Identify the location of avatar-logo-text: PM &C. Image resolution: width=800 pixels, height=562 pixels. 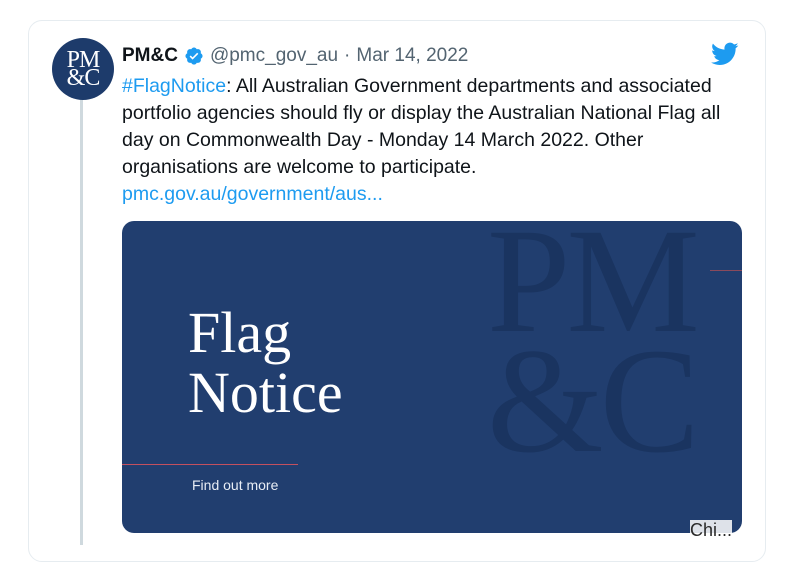
(83, 69).